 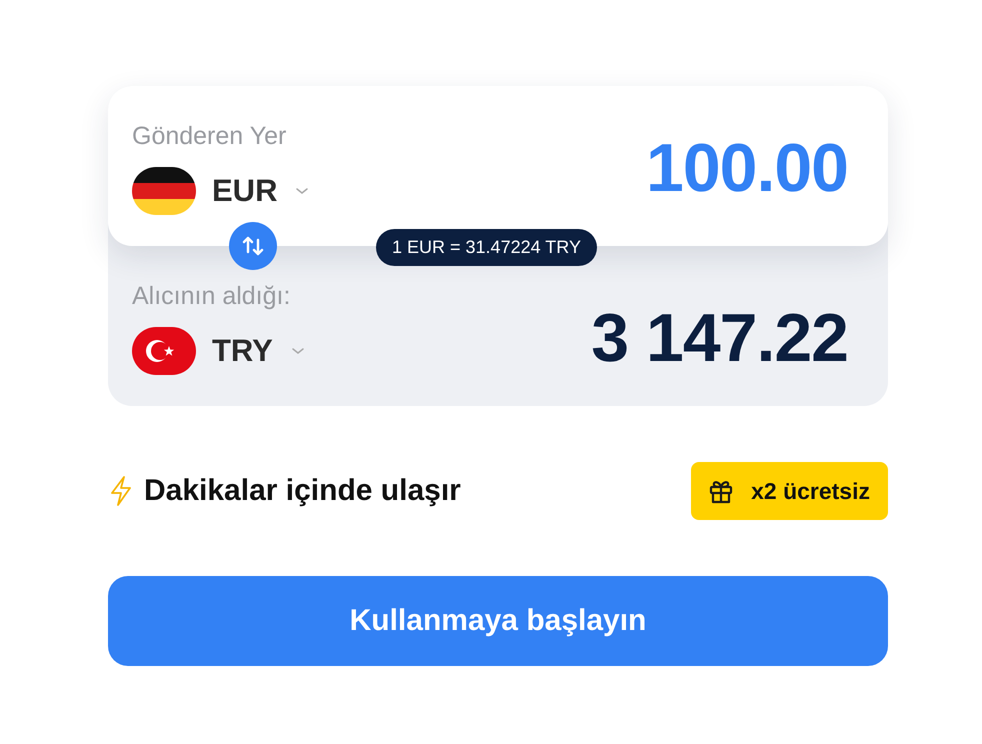 I want to click on swap-button, so click(x=253, y=246).